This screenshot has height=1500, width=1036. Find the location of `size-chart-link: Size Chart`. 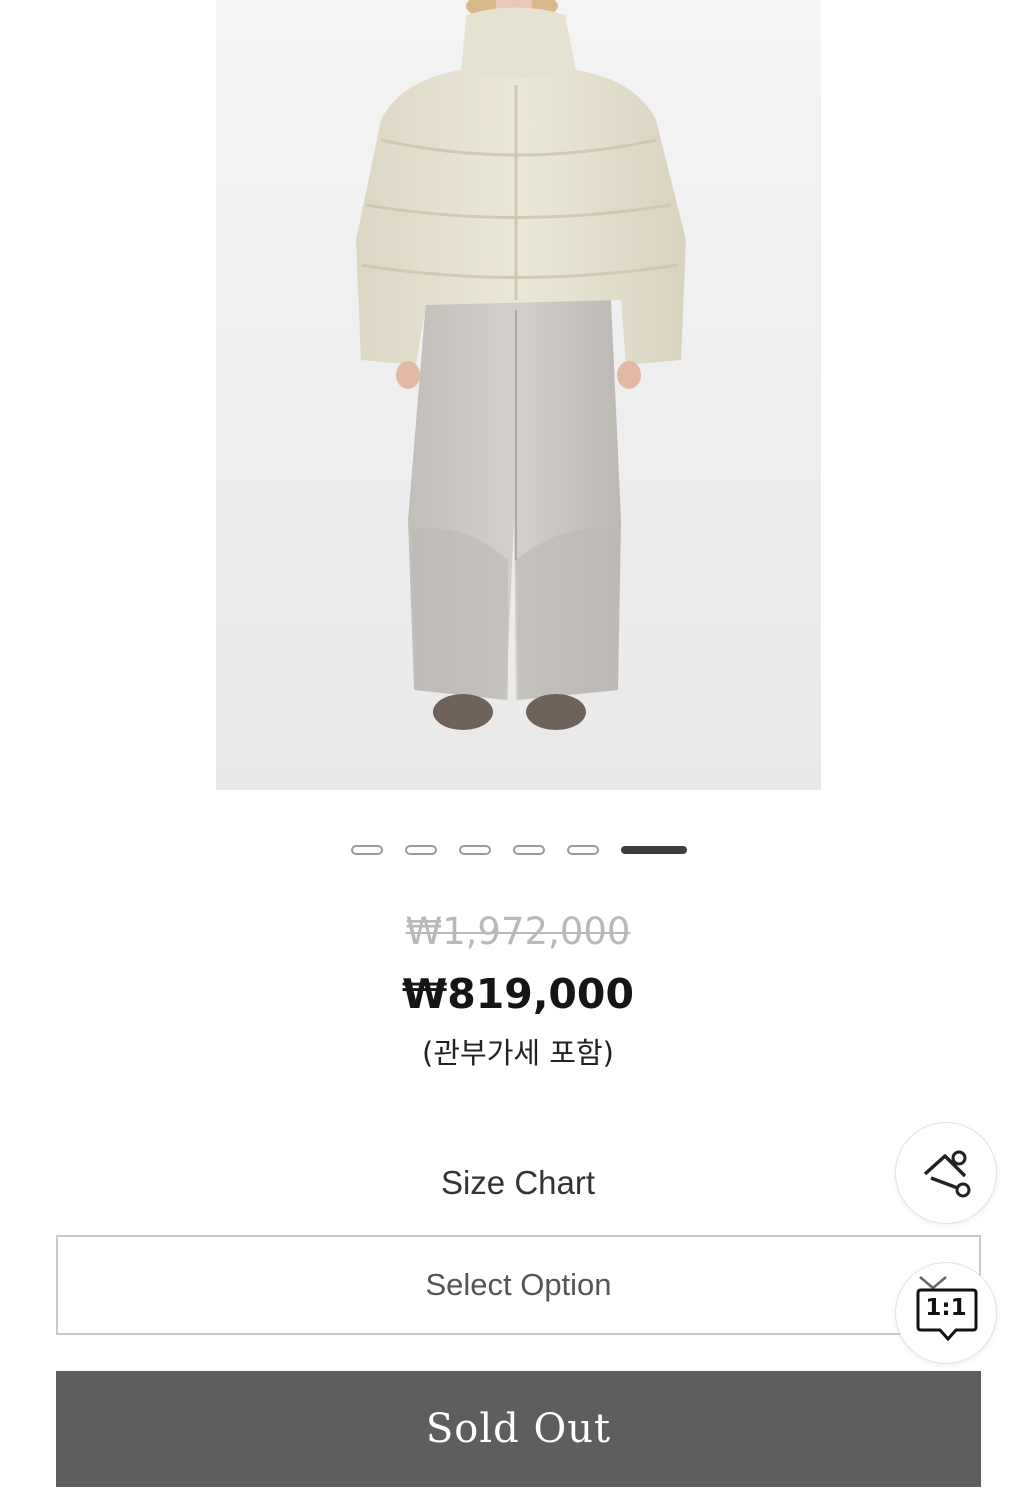

size-chart-link: Size Chart is located at coordinates (518, 1183).